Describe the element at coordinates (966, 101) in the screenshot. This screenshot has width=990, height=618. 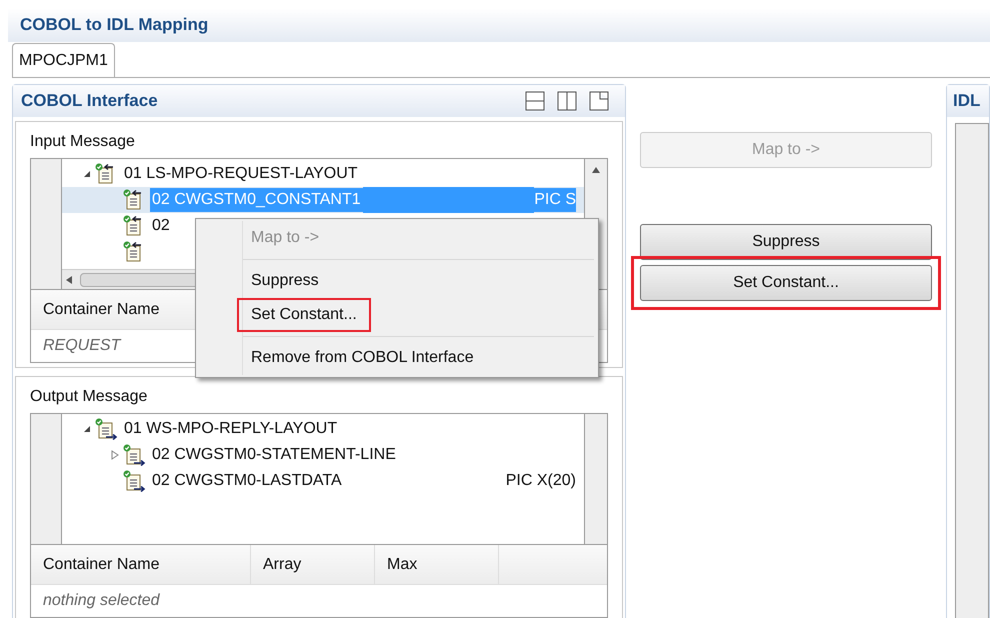
I see `panel-title: IDL` at that location.